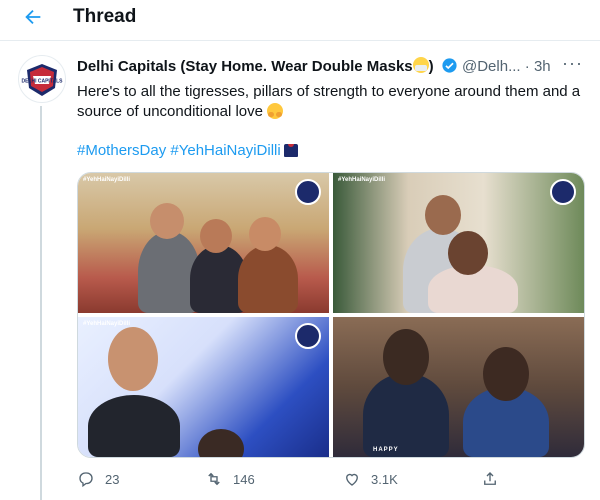 The width and height of the screenshot is (600, 500). I want to click on back-arrow-icon, so click(33, 17).